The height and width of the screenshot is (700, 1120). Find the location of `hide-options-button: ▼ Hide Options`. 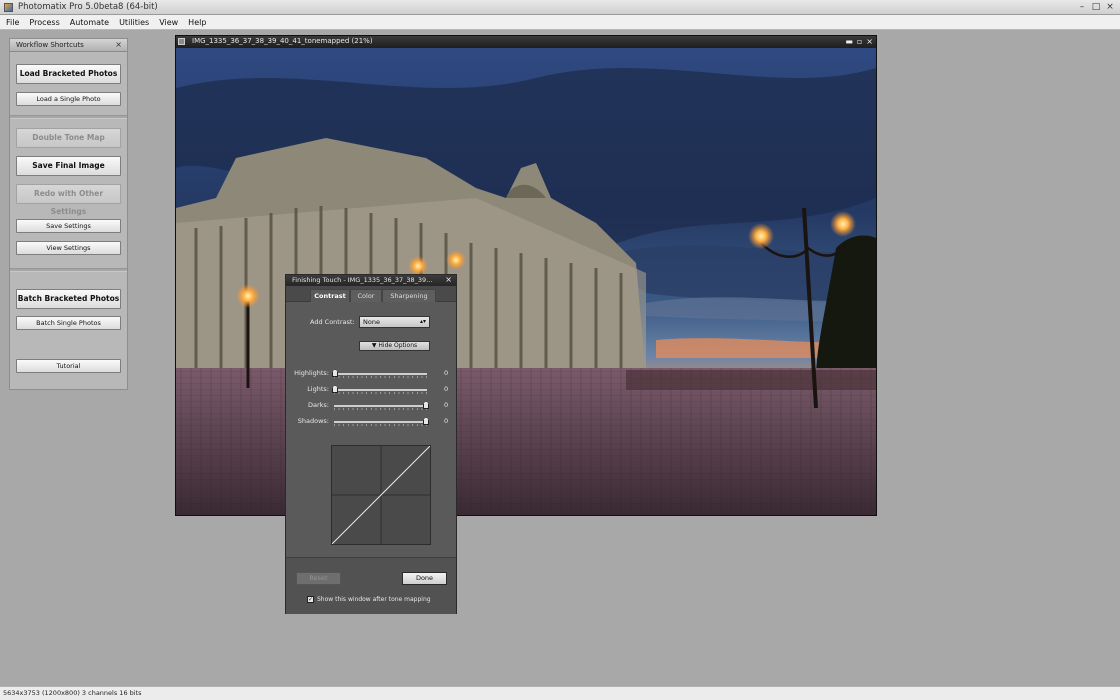

hide-options-button: ▼ Hide Options is located at coordinates (394, 346).